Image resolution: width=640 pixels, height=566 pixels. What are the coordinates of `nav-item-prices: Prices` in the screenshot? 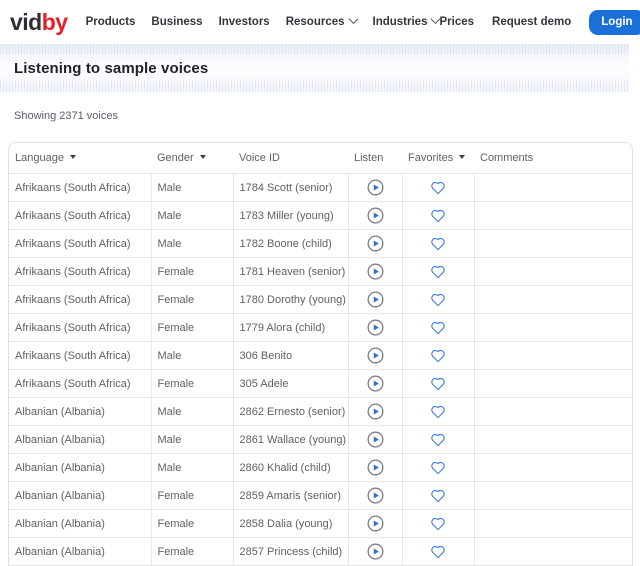 It's located at (456, 22).